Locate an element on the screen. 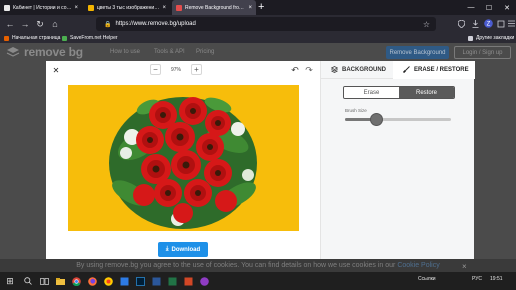 The image size is (516, 290). tab-label: Remove Background from Ima is located at coordinates (215, 7).